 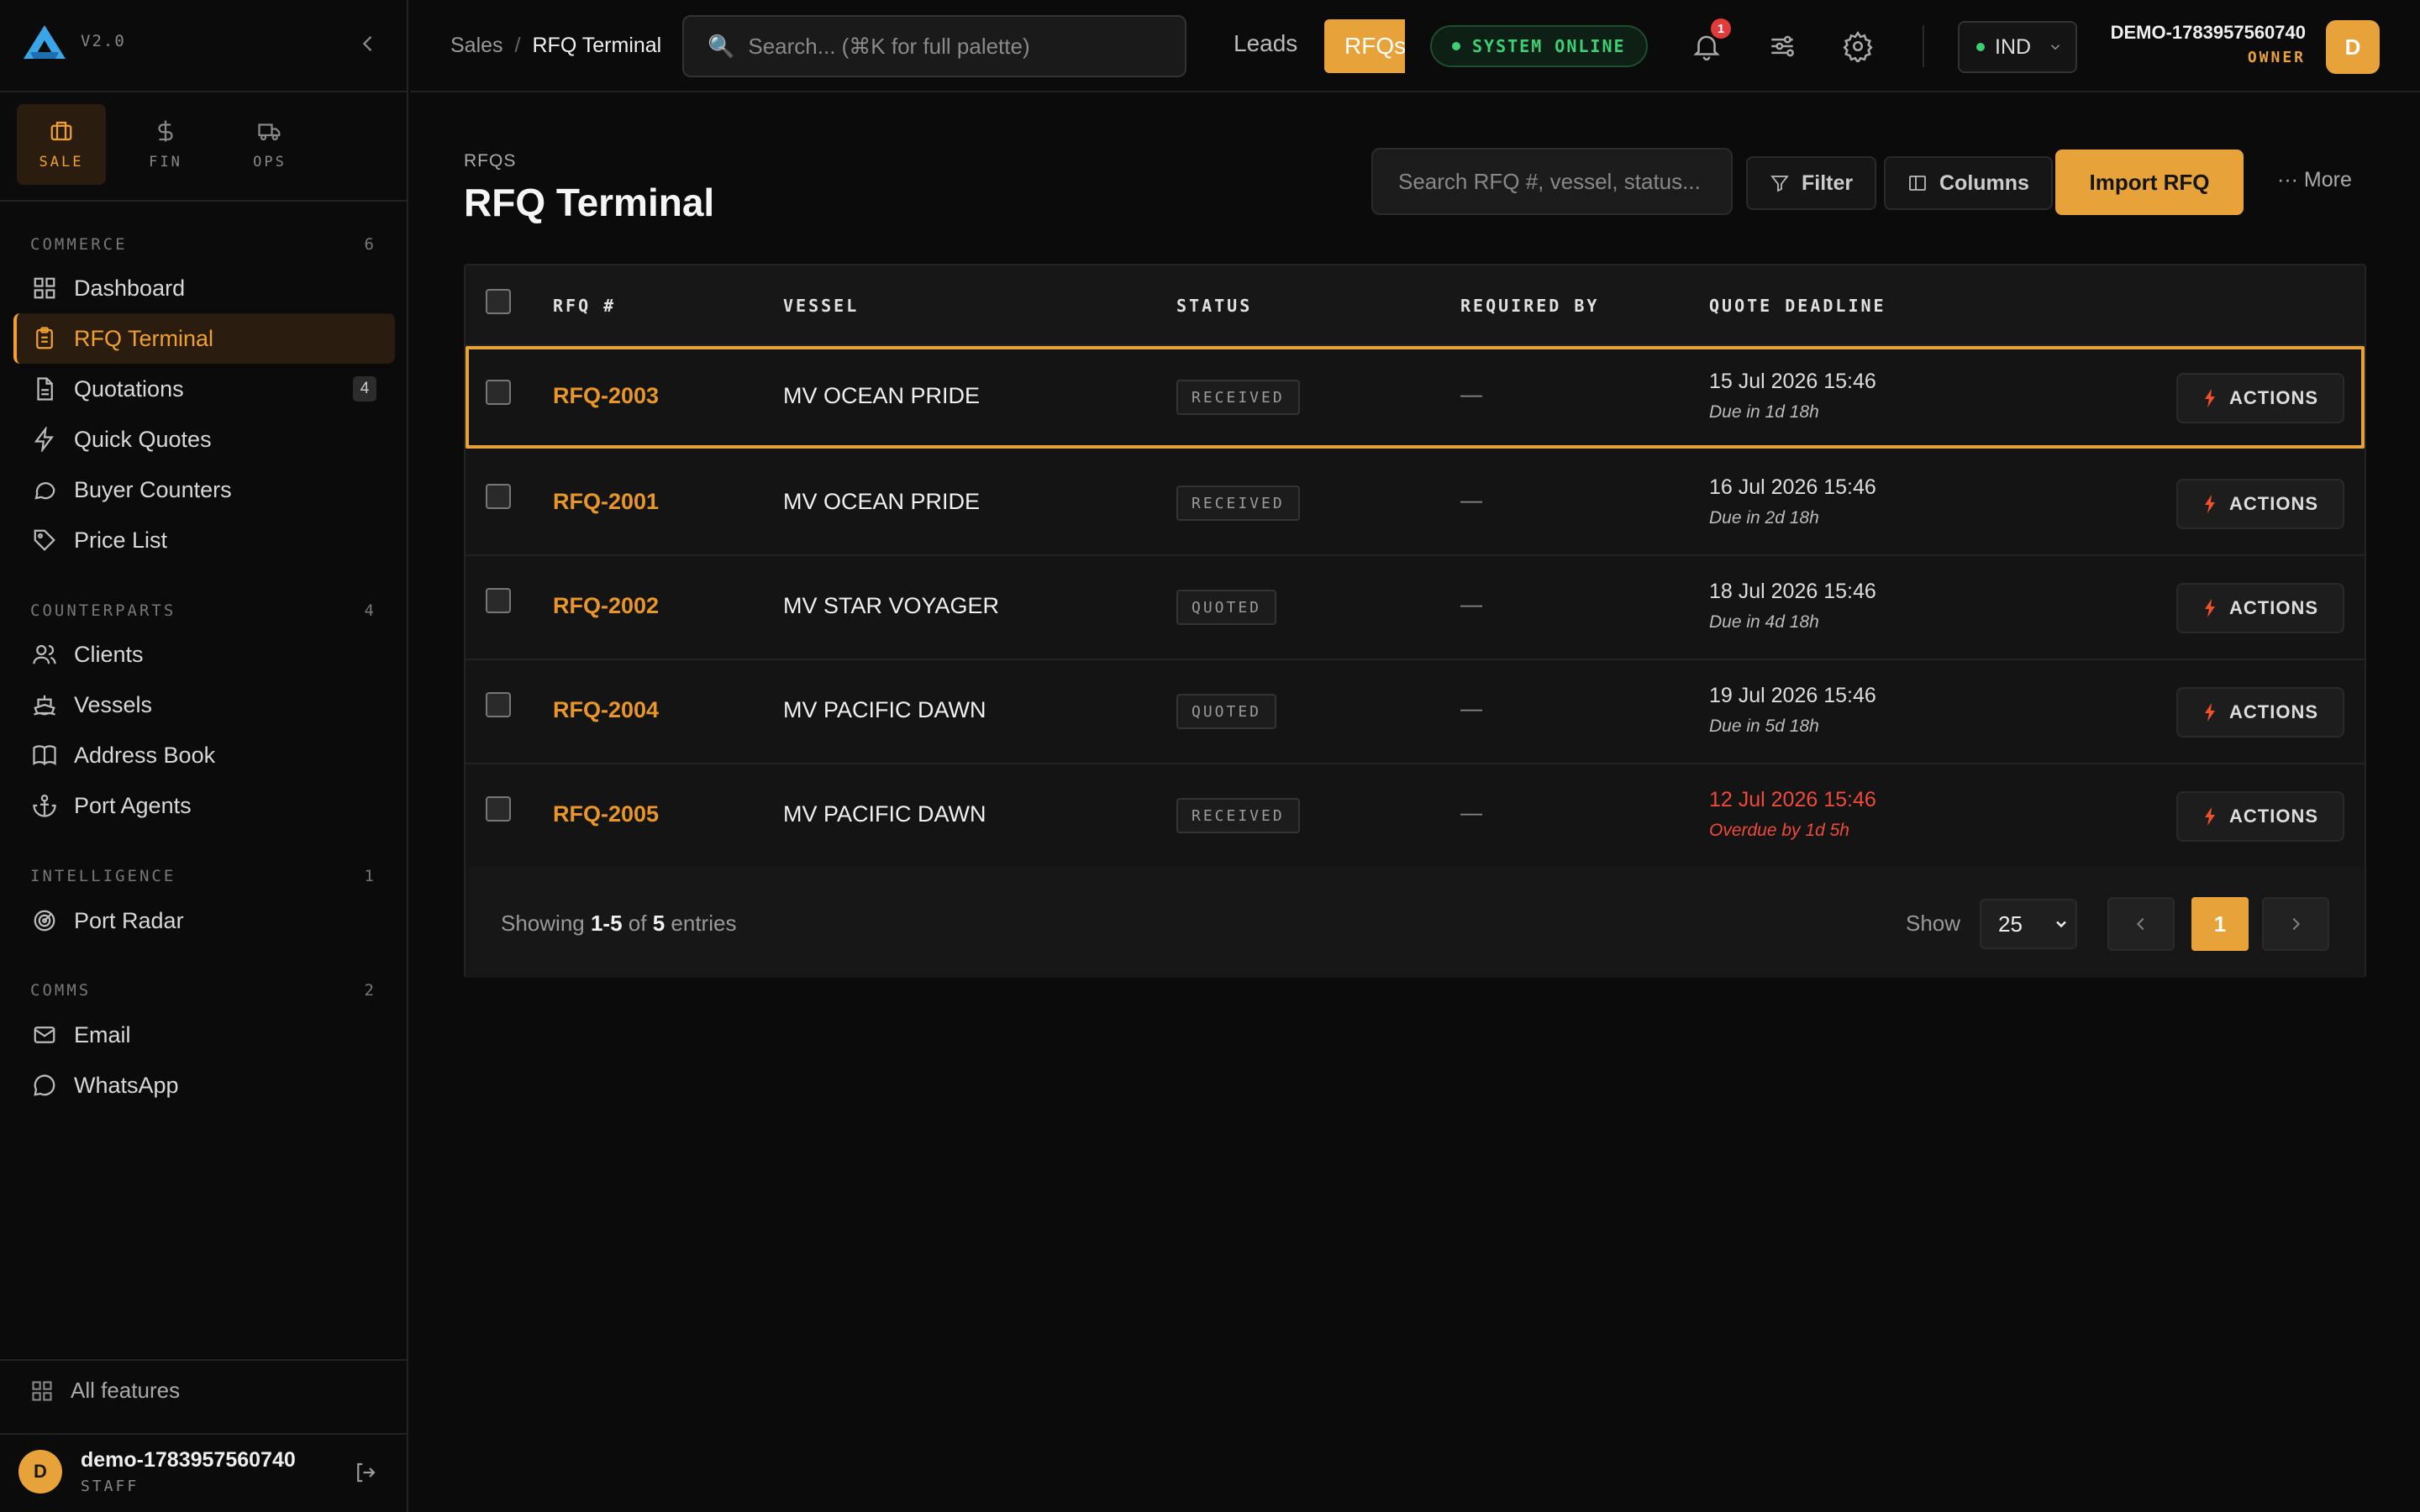 What do you see at coordinates (606, 606) in the screenshot?
I see `rfq-id-link: RFQ-2002` at bounding box center [606, 606].